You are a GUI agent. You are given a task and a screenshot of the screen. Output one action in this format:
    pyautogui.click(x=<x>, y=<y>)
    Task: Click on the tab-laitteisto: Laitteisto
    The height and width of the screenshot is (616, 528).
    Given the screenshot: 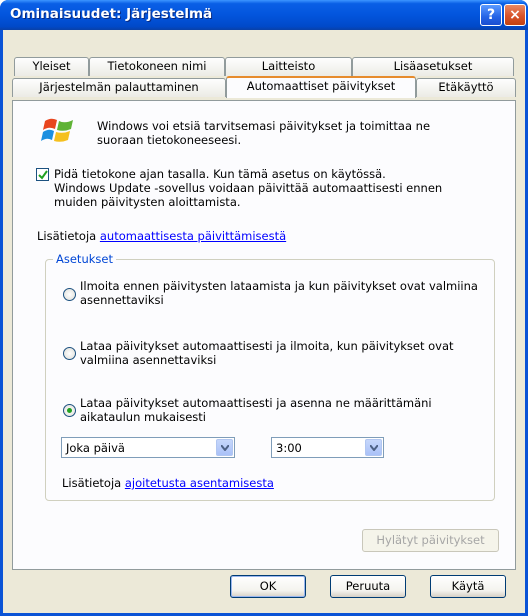 What is the action you would take?
    pyautogui.click(x=288, y=66)
    